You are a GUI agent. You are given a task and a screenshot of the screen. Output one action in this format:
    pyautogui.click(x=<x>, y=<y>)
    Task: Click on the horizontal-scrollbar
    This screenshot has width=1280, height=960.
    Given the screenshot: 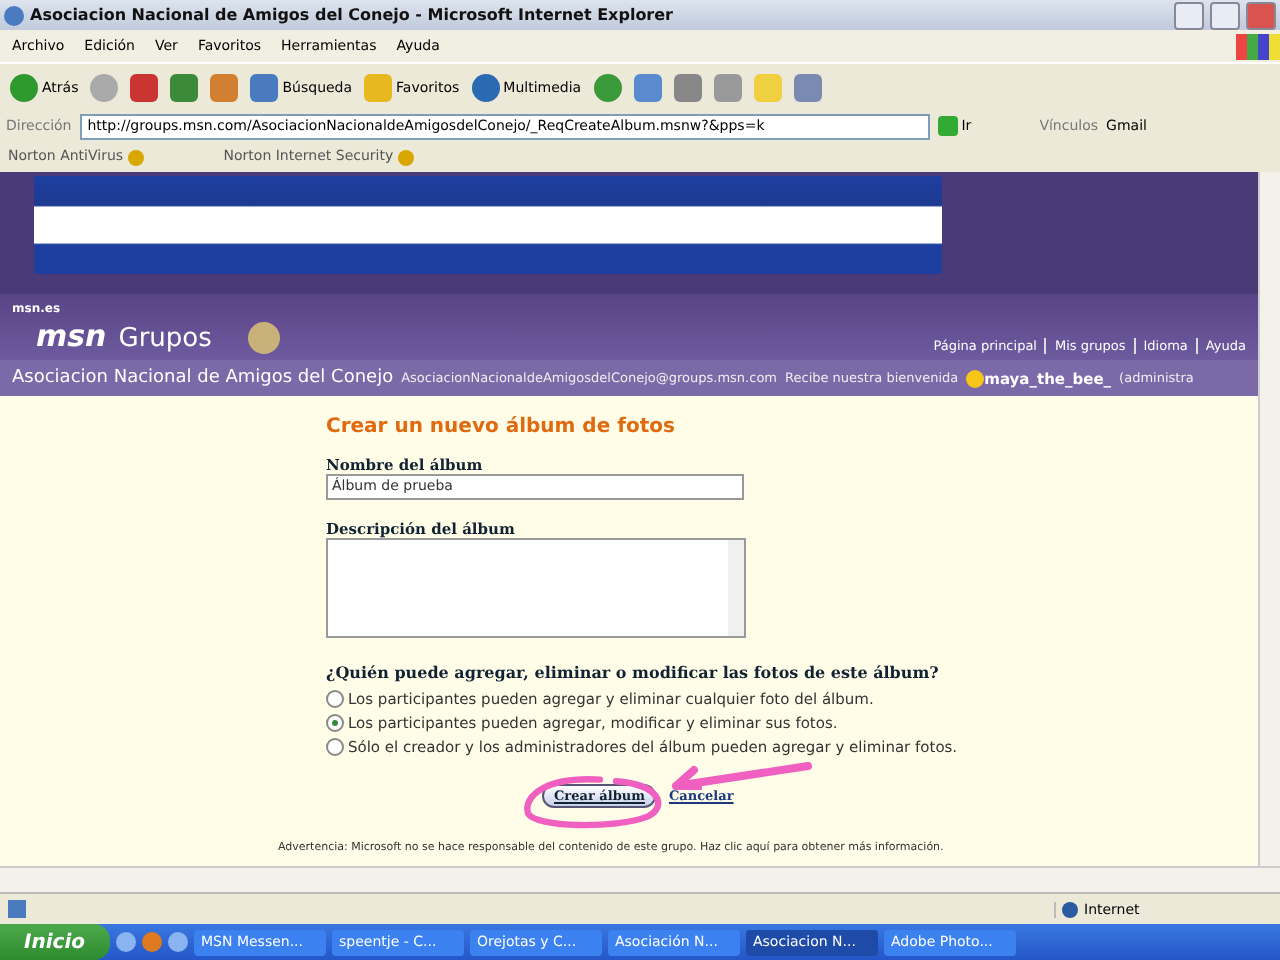 What is the action you would take?
    pyautogui.click(x=640, y=879)
    